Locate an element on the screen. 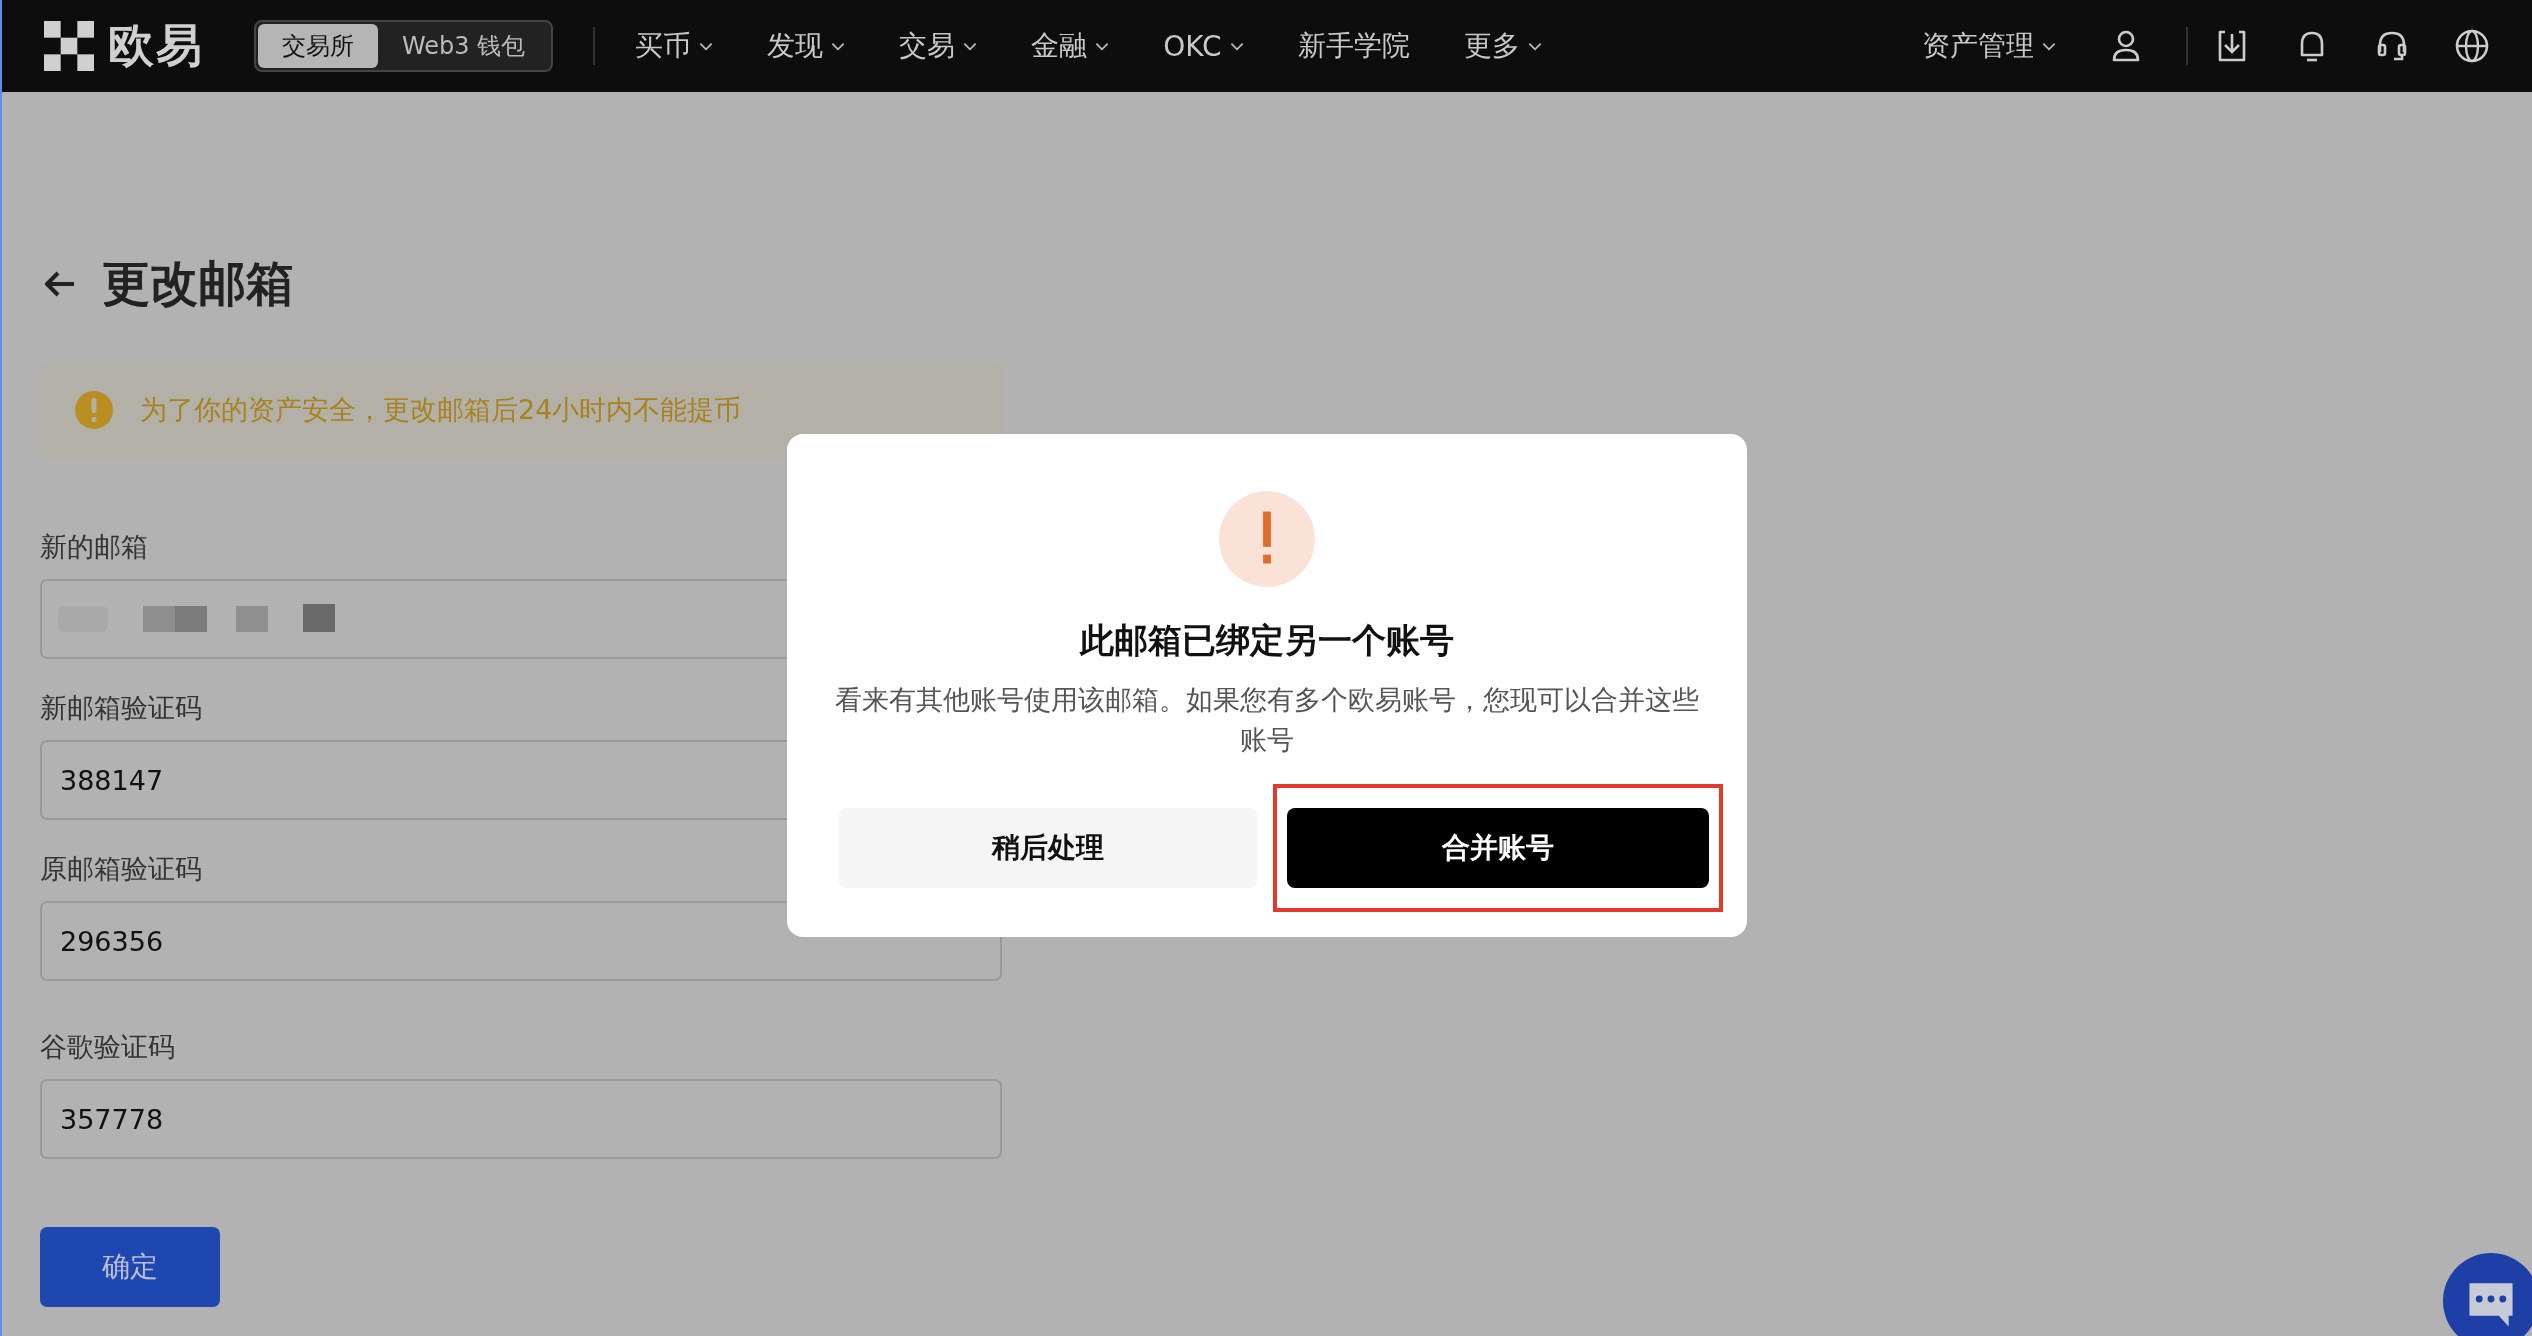 This screenshot has width=2532, height=1336. code-field: 357778 is located at coordinates (521, 1119).